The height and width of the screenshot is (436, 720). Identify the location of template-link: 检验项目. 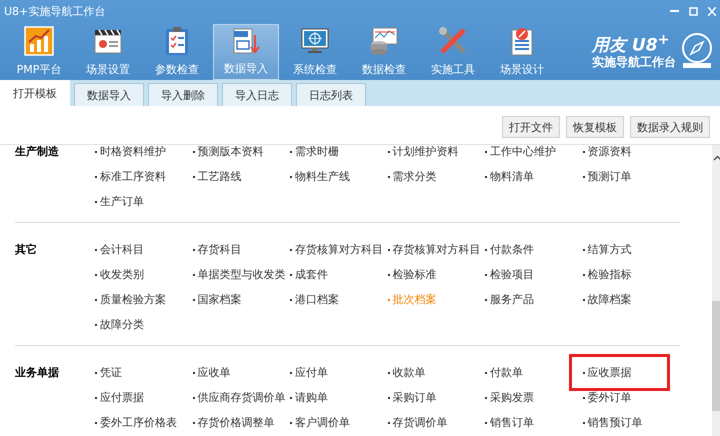
(512, 274).